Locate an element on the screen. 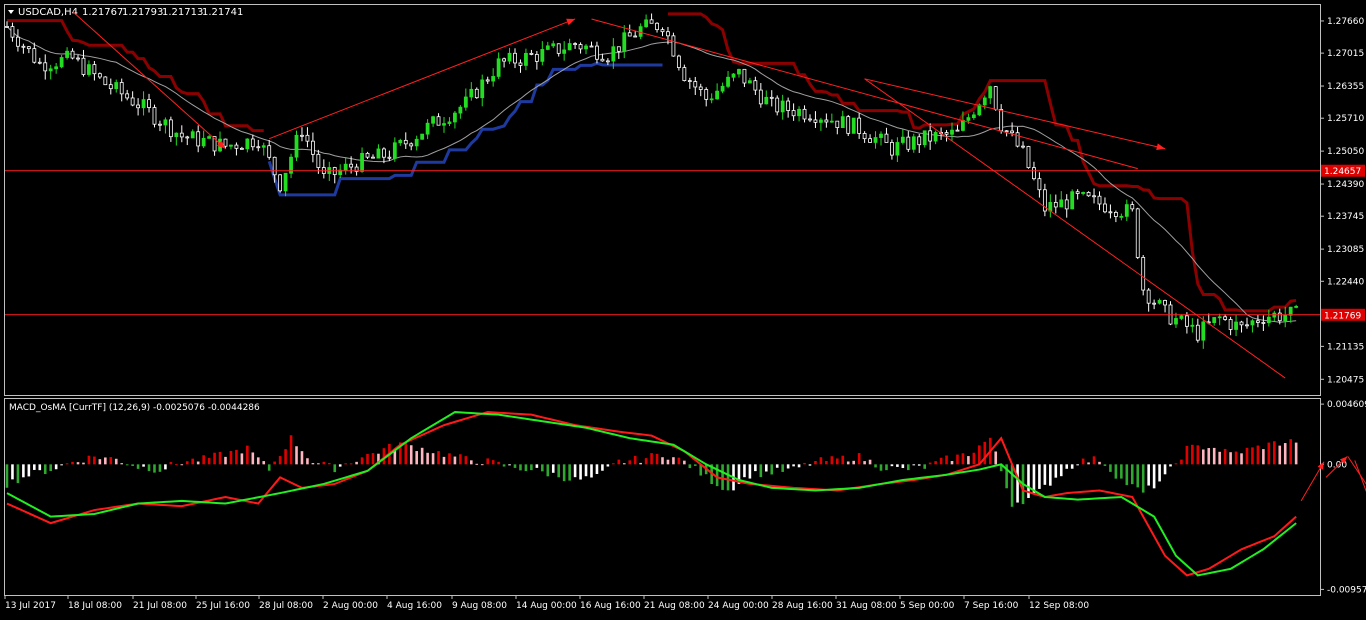  macd-tick-label: -0.009572 is located at coordinates (1346, 590).